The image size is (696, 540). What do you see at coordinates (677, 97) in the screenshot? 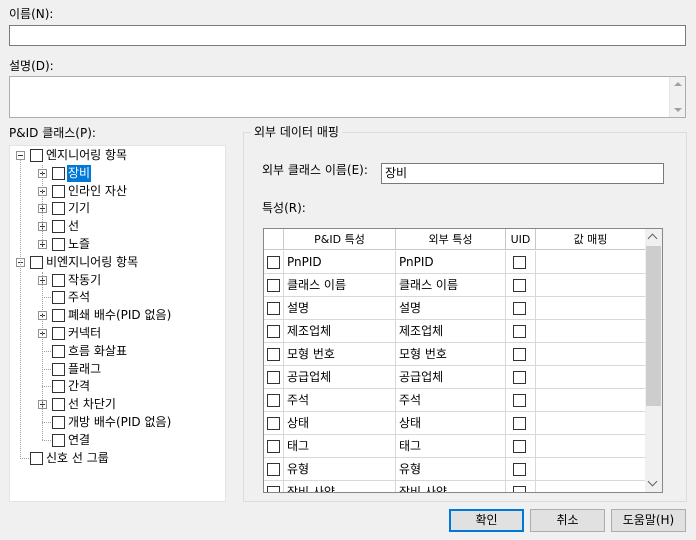
I see `description-scrollbar` at bounding box center [677, 97].